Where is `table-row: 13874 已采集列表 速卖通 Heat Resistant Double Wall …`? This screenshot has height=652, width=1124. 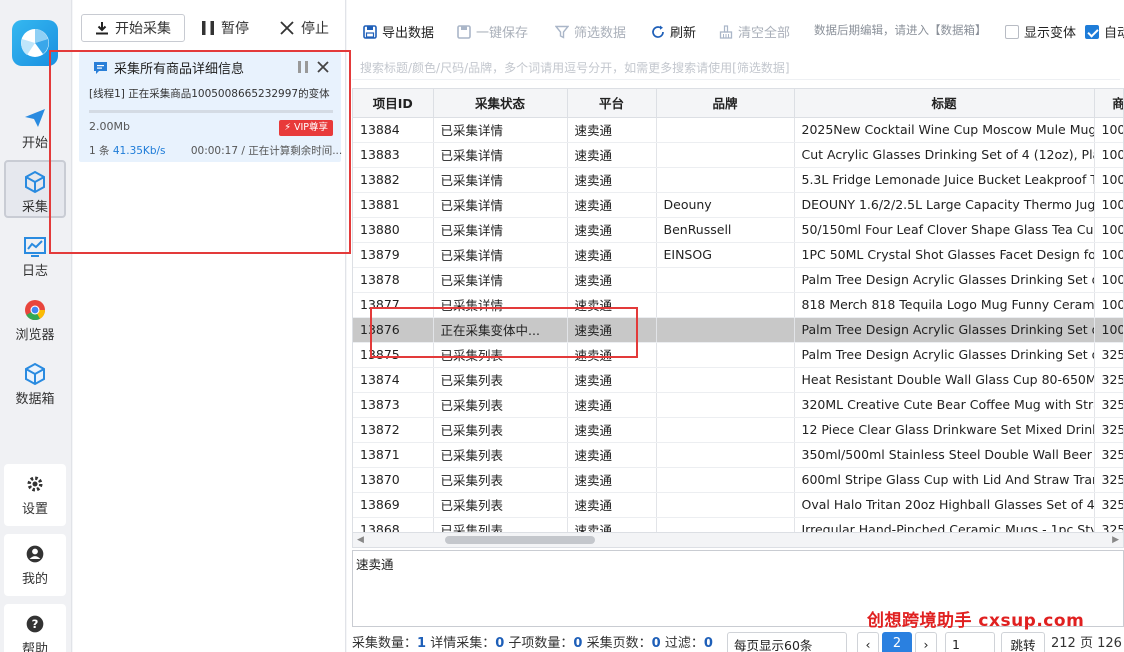 table-row: 13874 已采集列表 速卖通 Heat Resistant Double Wall … is located at coordinates (738, 380).